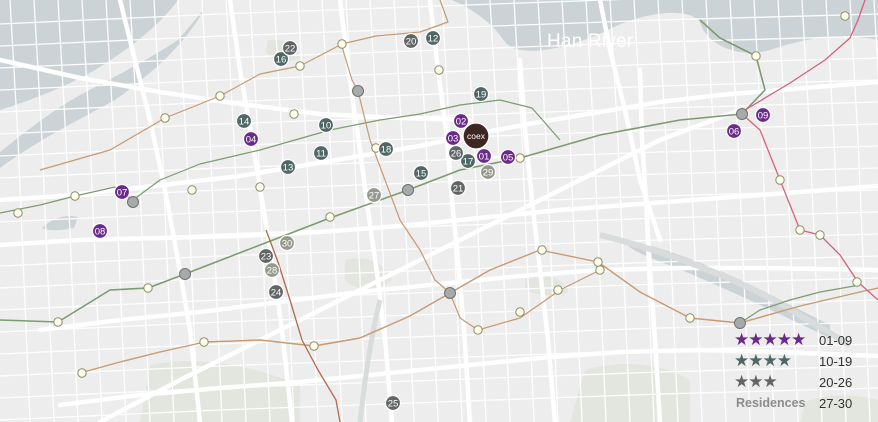 This screenshot has height=422, width=878. I want to click on hotel-marker-label: 03, so click(453, 139).